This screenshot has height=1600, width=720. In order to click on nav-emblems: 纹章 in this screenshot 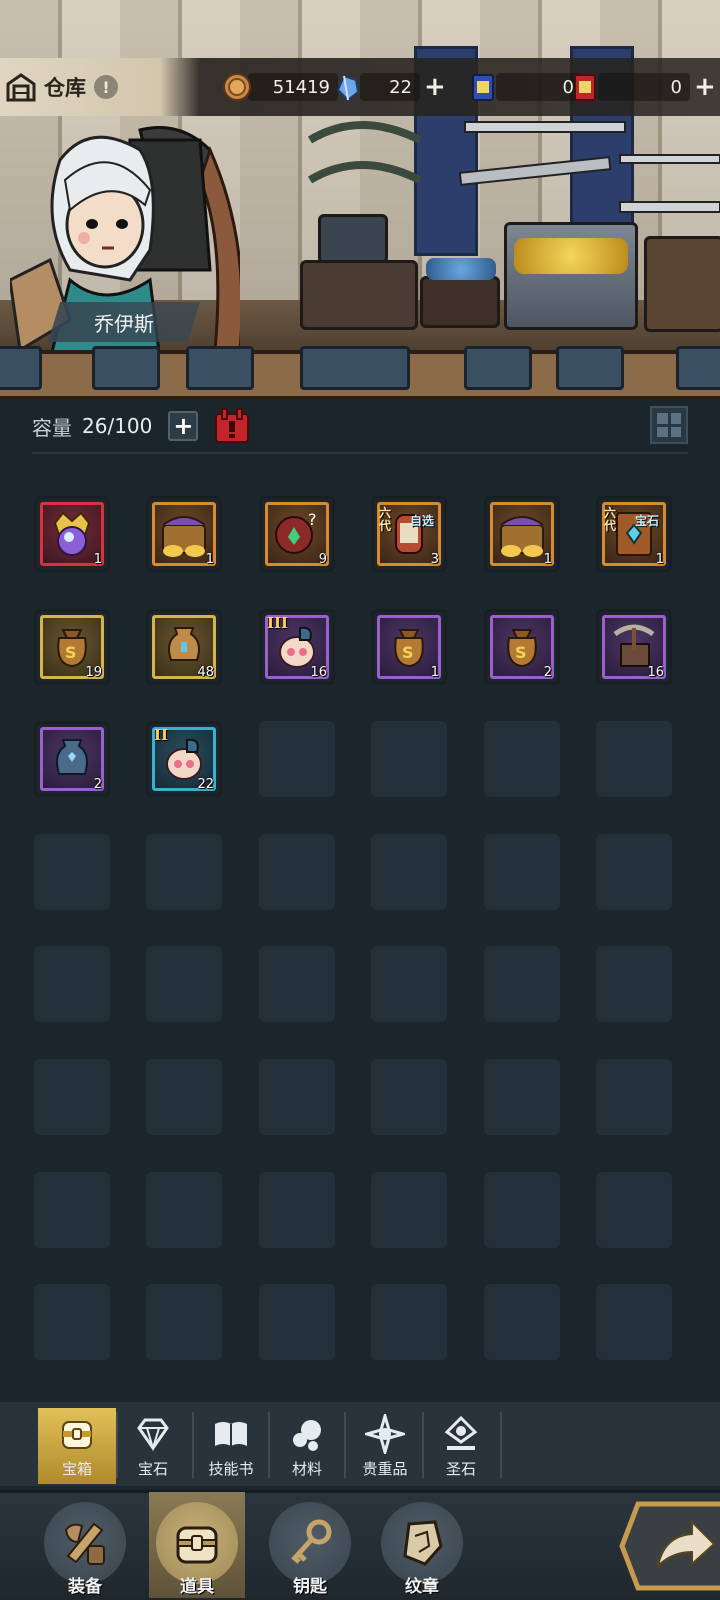, I will do `click(422, 1545)`.